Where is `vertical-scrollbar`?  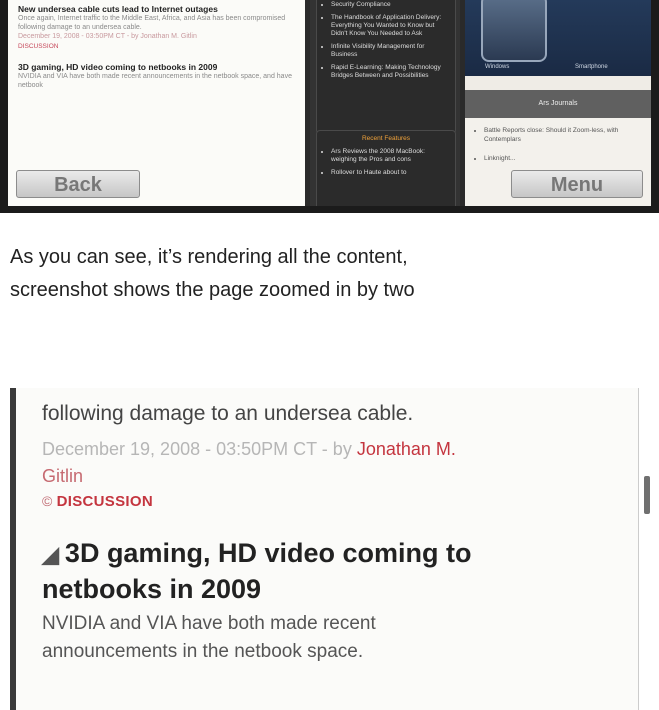 vertical-scrollbar is located at coordinates (648, 549).